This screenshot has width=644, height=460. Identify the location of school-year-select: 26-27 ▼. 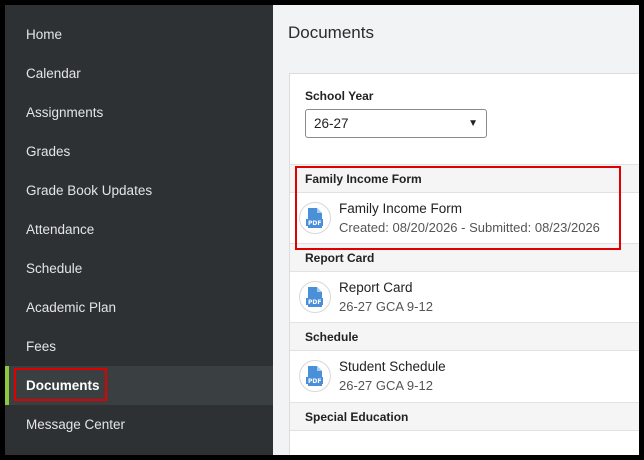
(396, 123).